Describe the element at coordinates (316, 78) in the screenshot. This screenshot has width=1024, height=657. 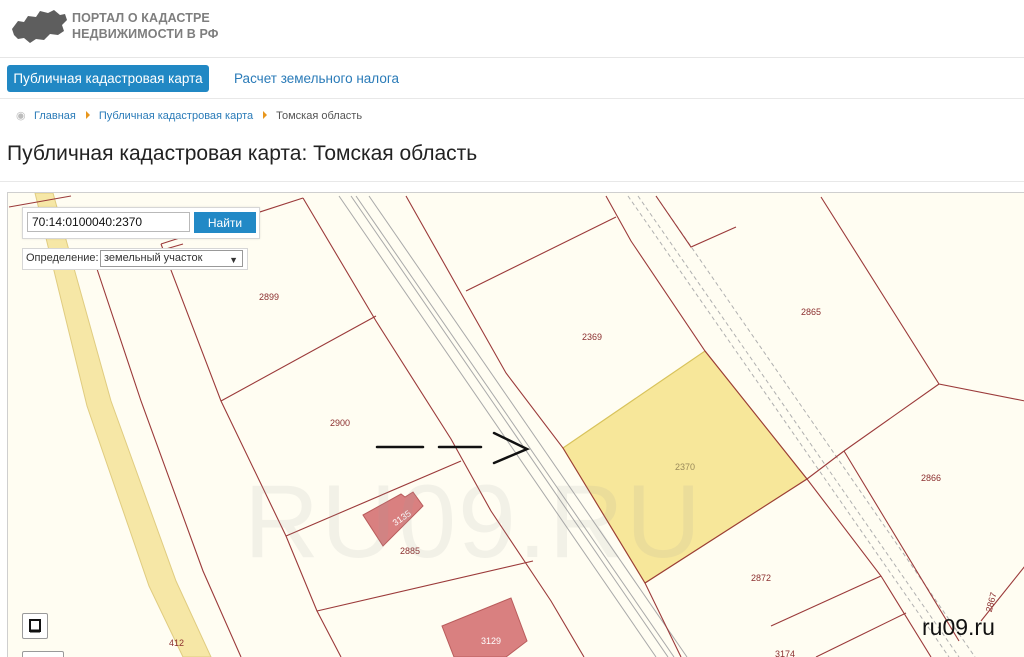
I see `tab-land-tax: Расчет земельного налога` at that location.